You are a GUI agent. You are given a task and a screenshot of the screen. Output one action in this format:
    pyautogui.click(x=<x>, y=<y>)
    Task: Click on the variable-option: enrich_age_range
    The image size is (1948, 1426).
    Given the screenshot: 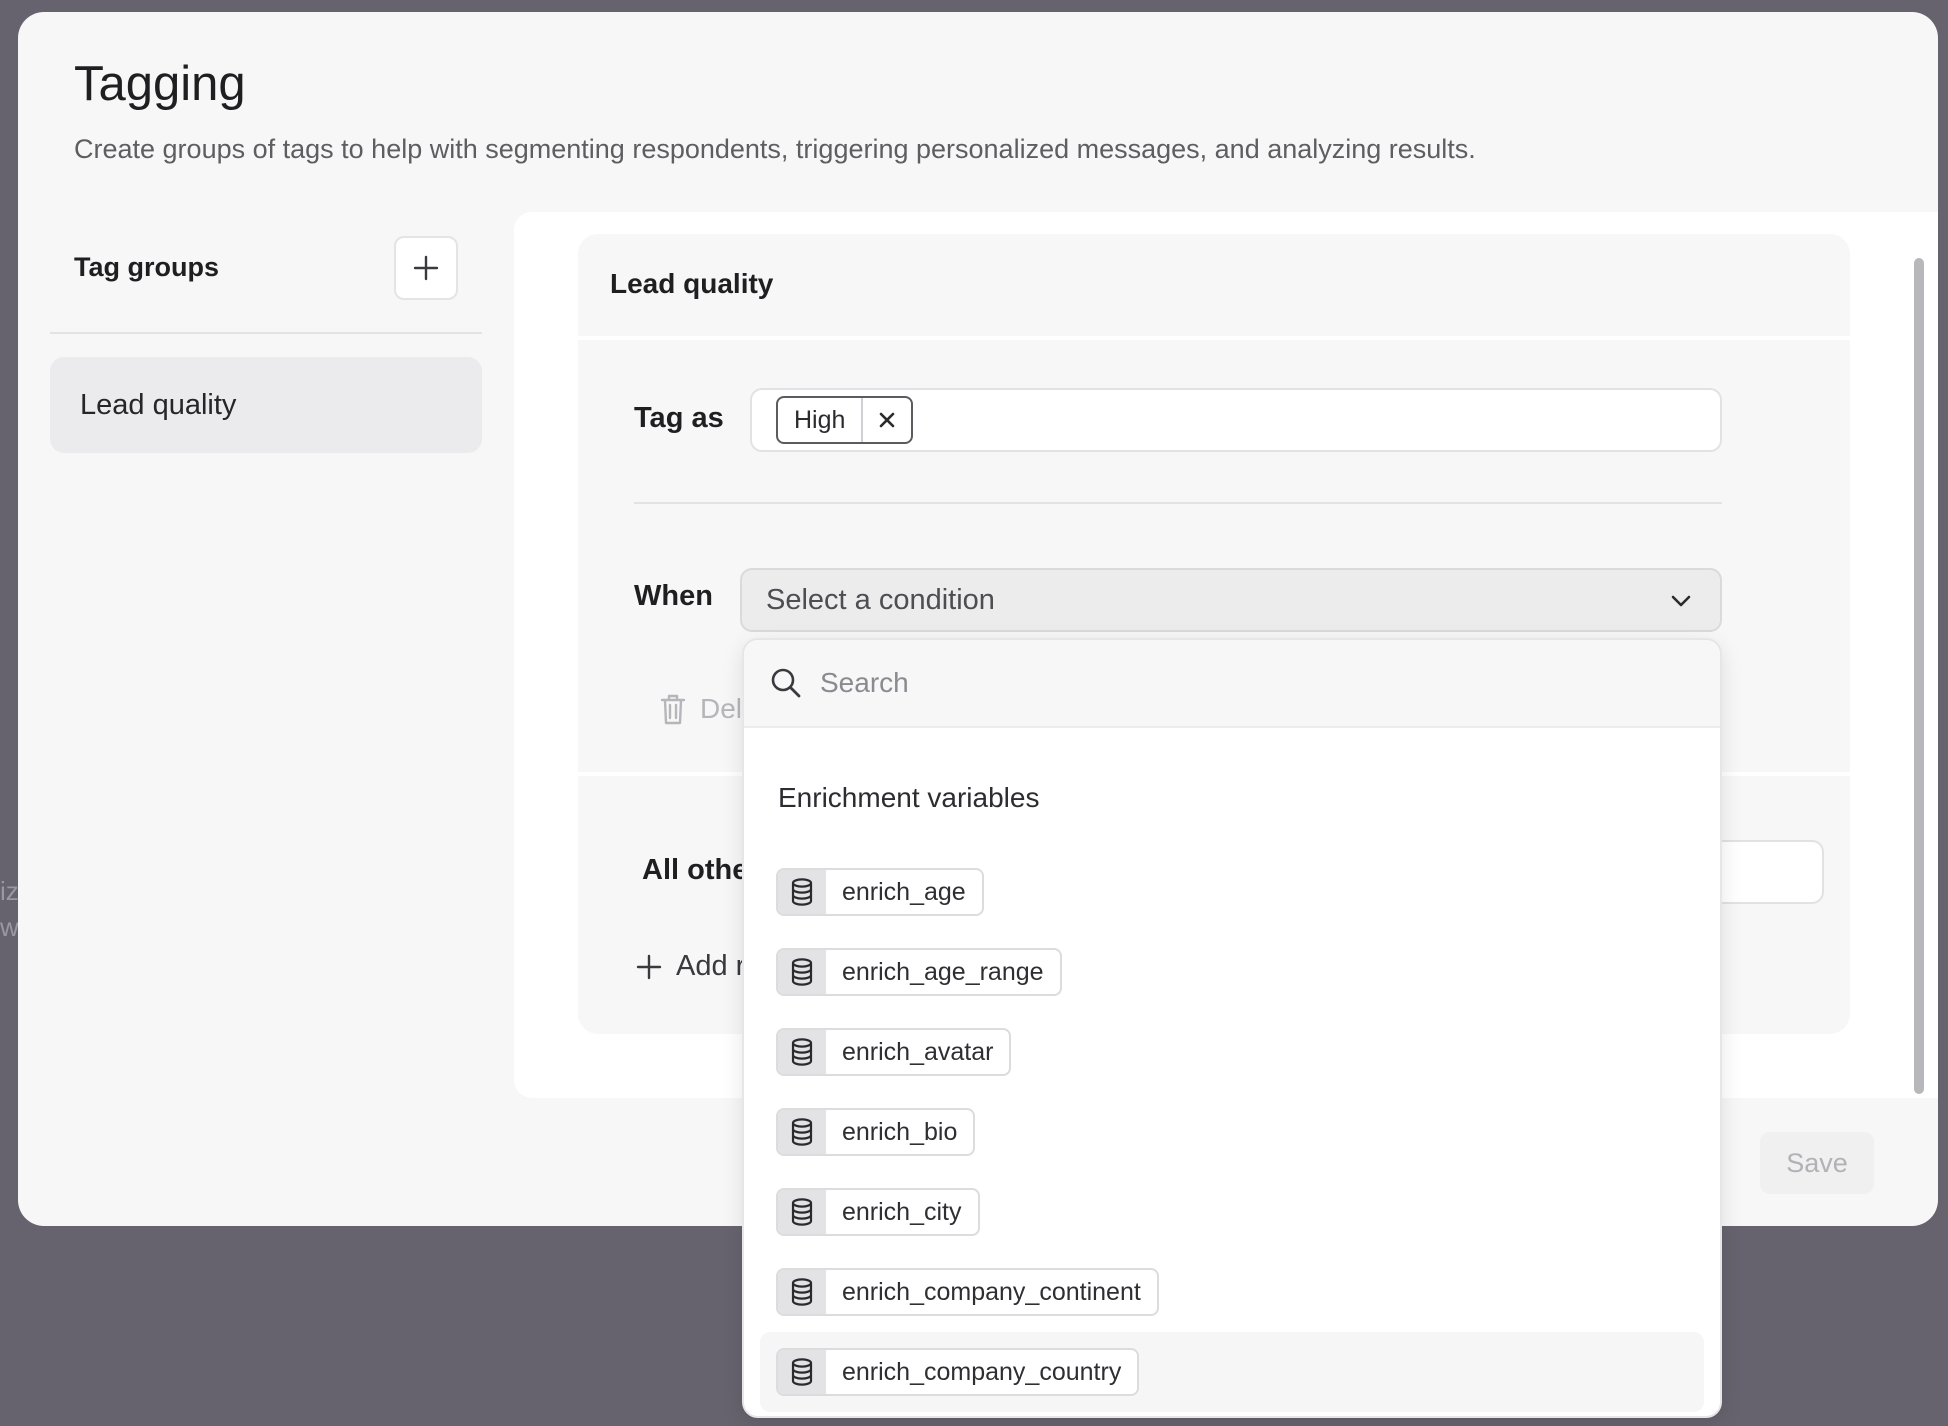 What is the action you would take?
    pyautogui.click(x=1232, y=972)
    